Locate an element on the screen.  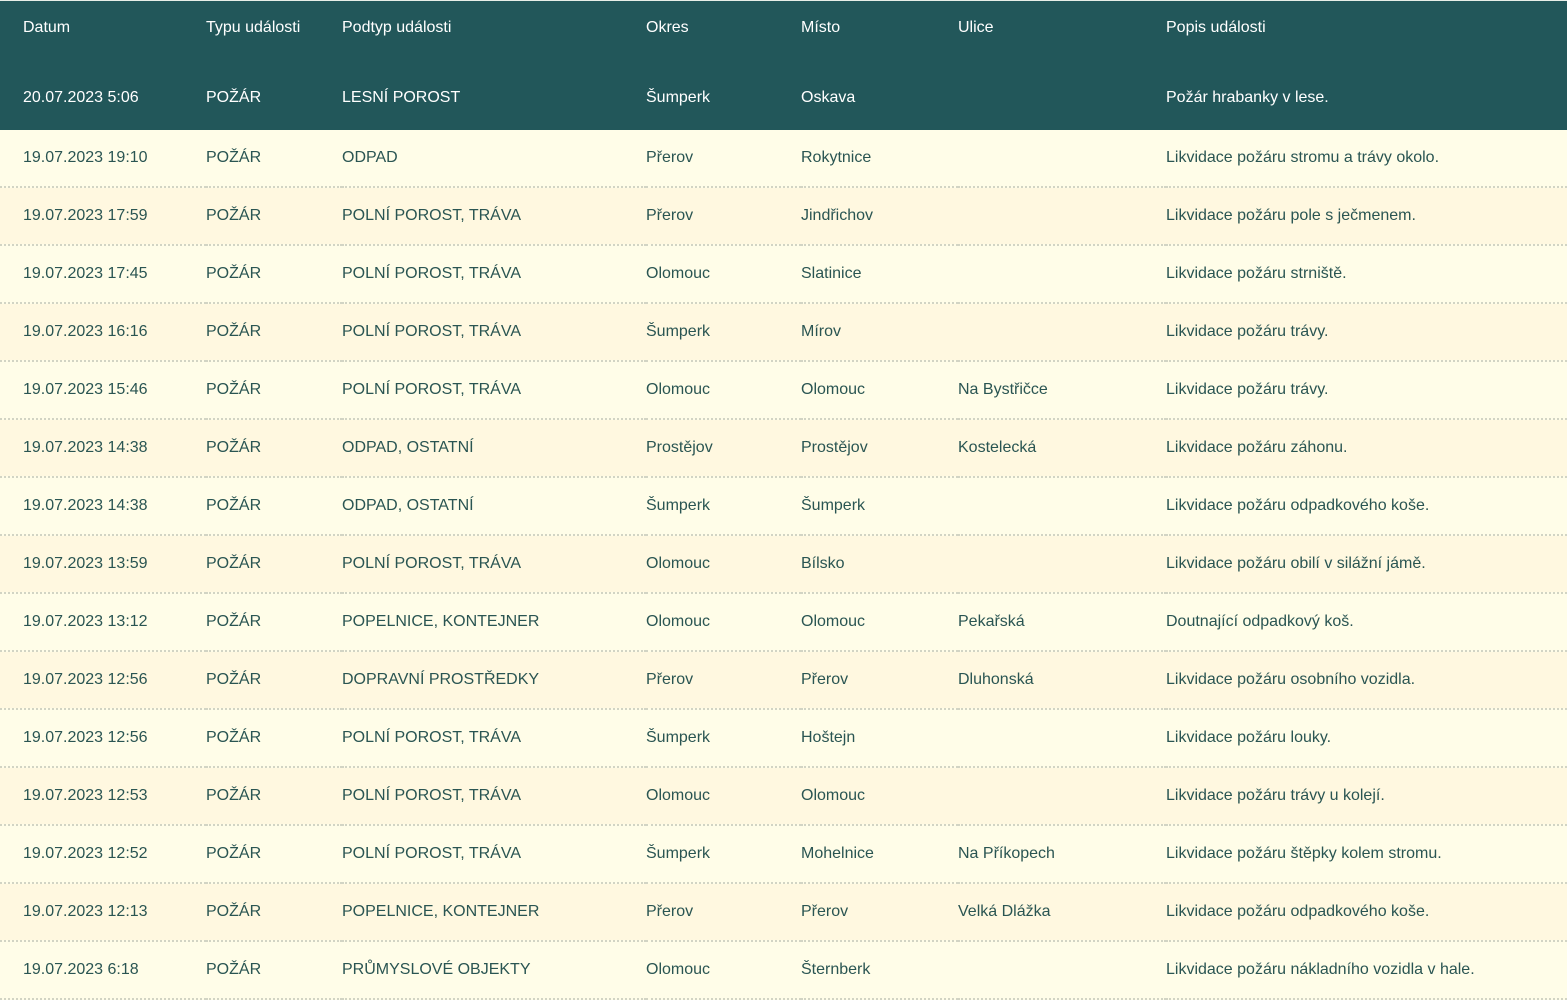
cell-popis: Požár hrabanky v lese. is located at coordinates (1366, 100).